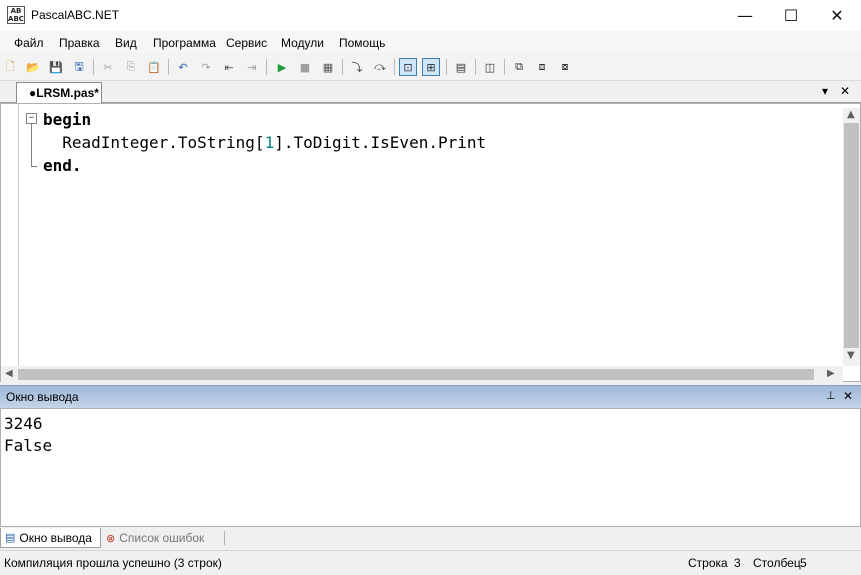 This screenshot has width=861, height=575. Describe the element at coordinates (848, 396) in the screenshot. I see `close-panel-icon: ✕` at that location.